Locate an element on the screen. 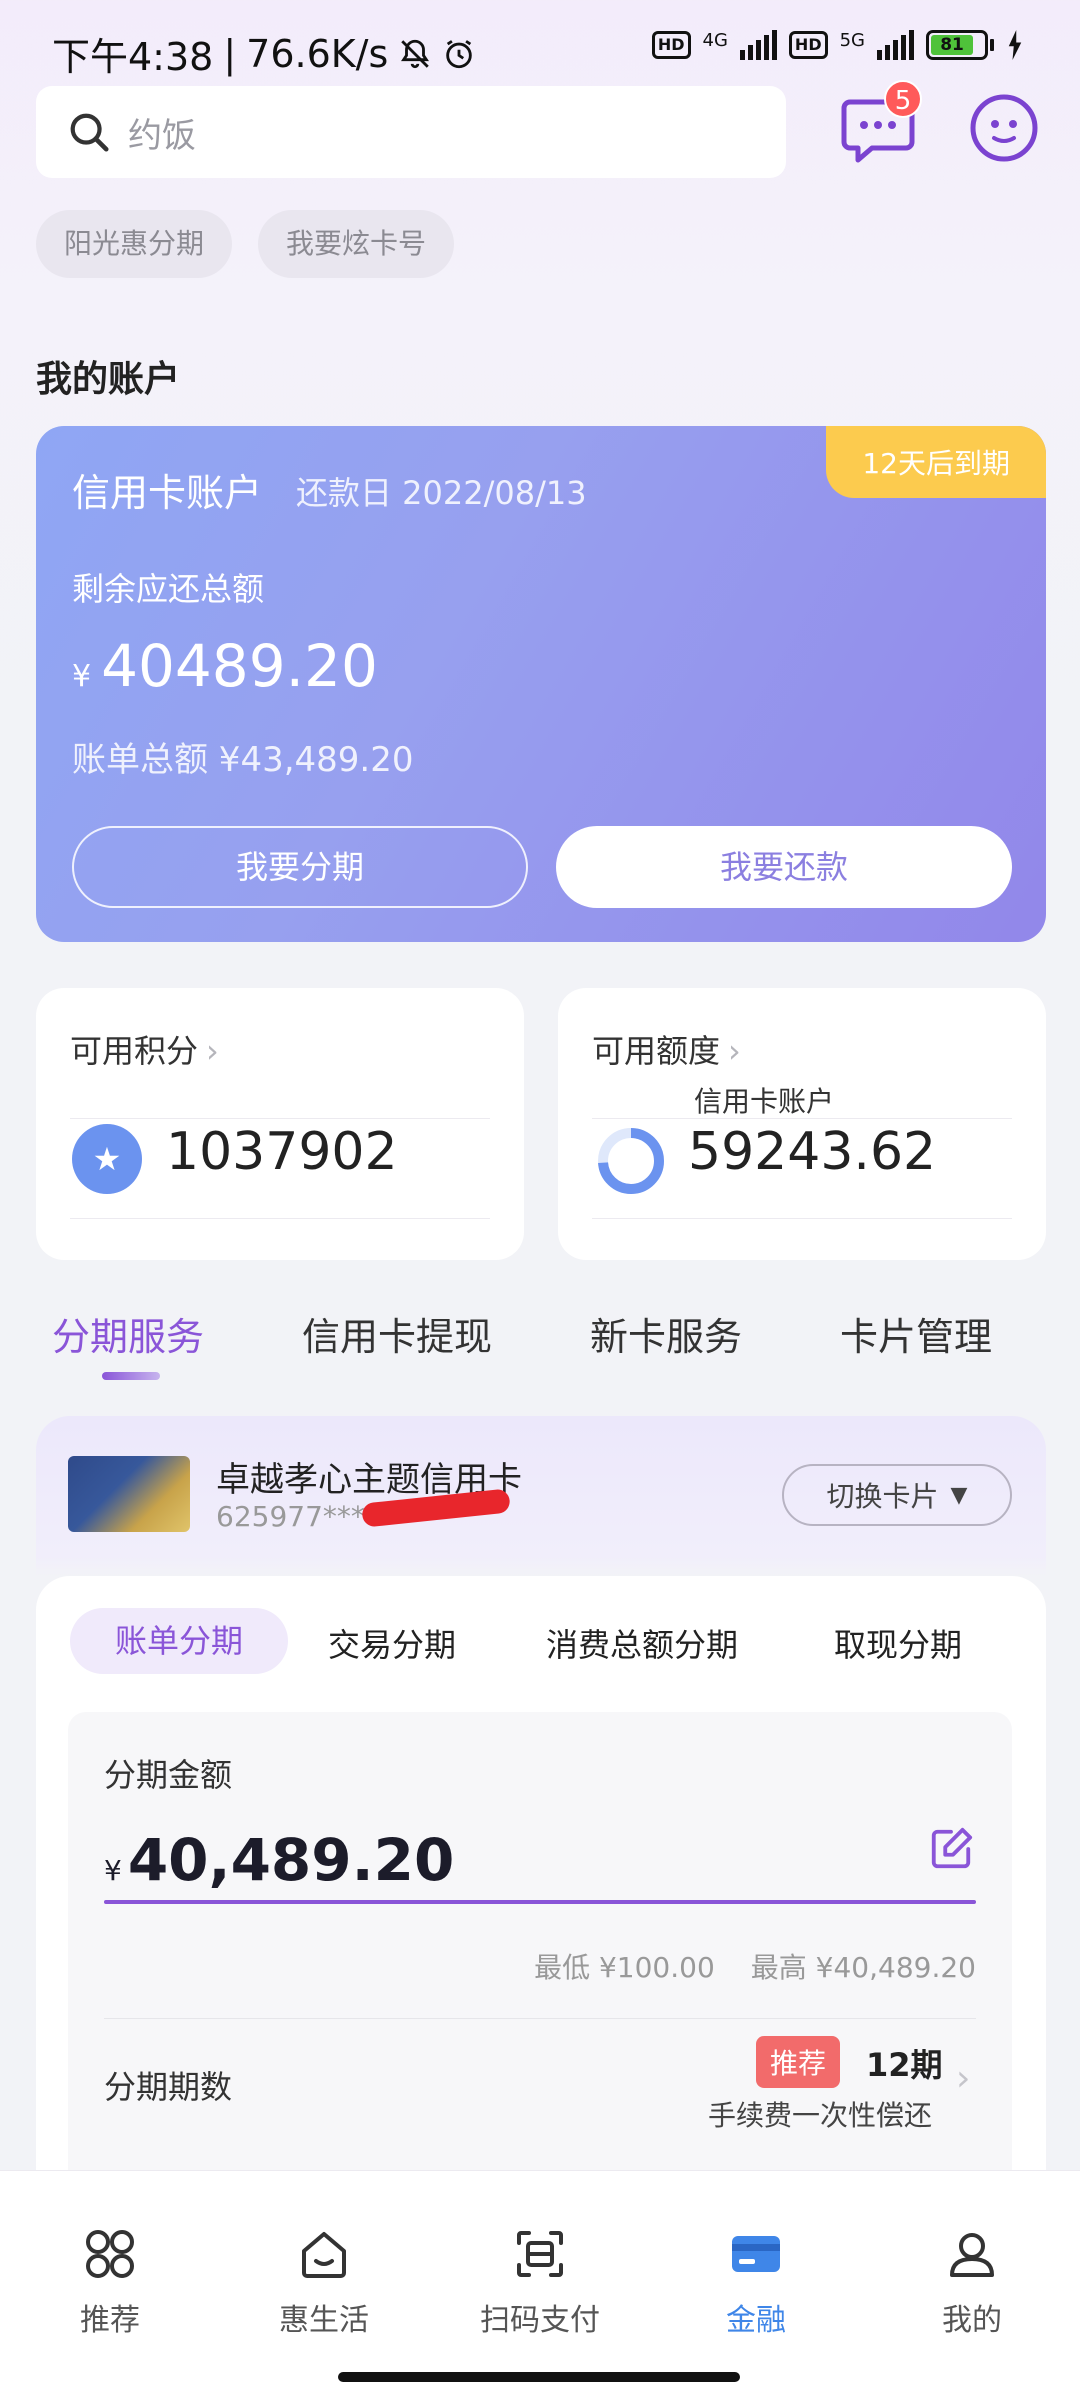 The width and height of the screenshot is (1080, 2400). tab-installment-service: 分期服务 is located at coordinates (128, 1333).